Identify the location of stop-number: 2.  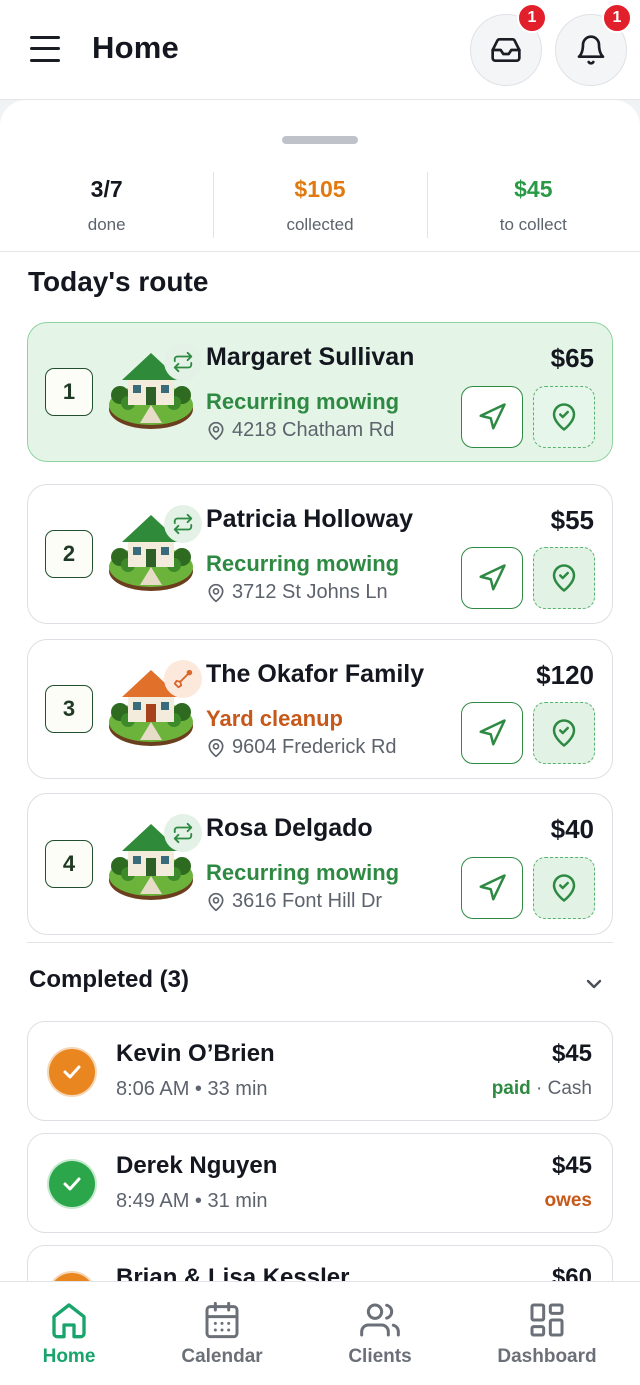
(69, 554).